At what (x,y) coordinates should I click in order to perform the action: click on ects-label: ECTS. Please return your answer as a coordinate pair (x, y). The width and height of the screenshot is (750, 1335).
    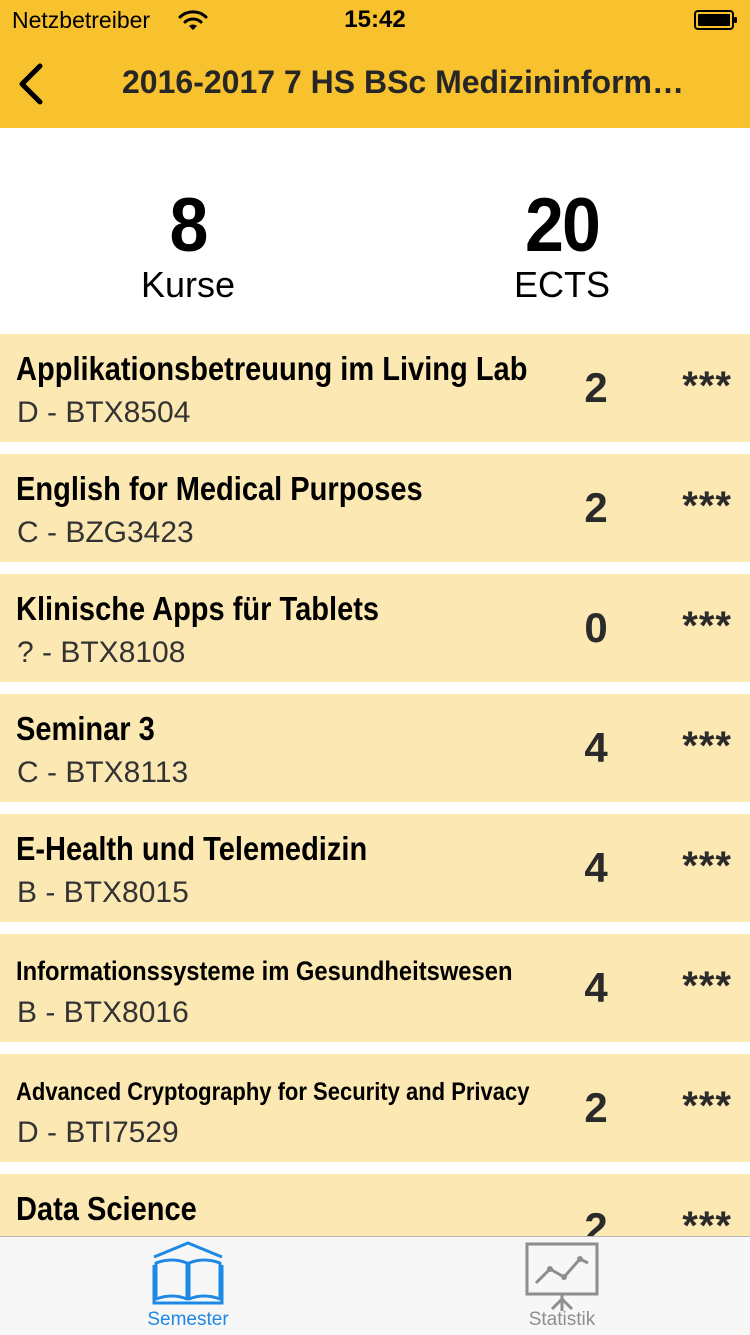
    Looking at the image, I should click on (561, 284).